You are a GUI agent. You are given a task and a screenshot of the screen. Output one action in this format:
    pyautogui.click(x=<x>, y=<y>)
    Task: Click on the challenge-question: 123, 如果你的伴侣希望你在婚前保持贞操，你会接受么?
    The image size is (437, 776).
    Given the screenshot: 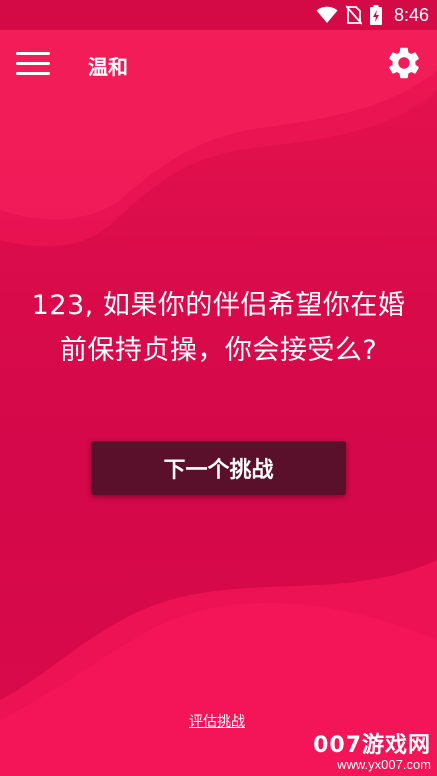 What is the action you would take?
    pyautogui.click(x=218, y=328)
    